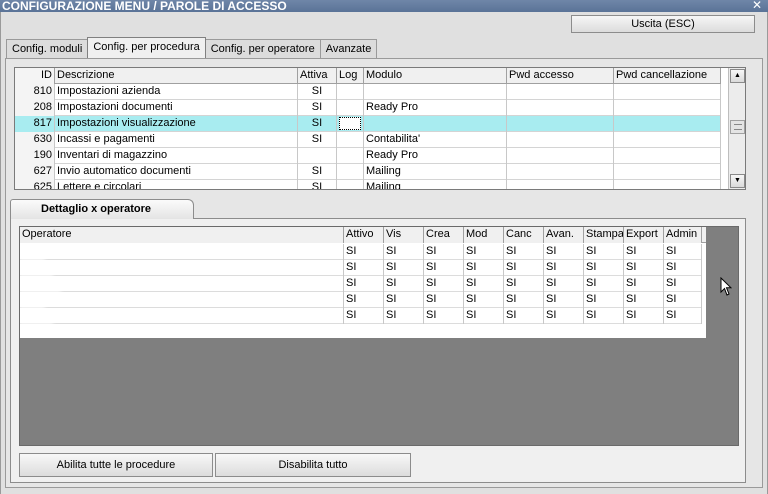 The height and width of the screenshot is (494, 768). Describe the element at coordinates (176, 184) in the screenshot. I see `row-descrizione: Lettere e circolari` at that location.